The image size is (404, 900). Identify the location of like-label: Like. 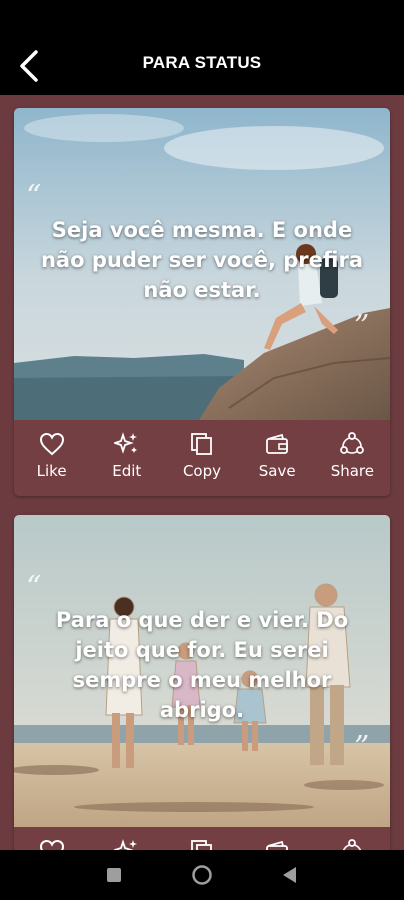
(51, 471).